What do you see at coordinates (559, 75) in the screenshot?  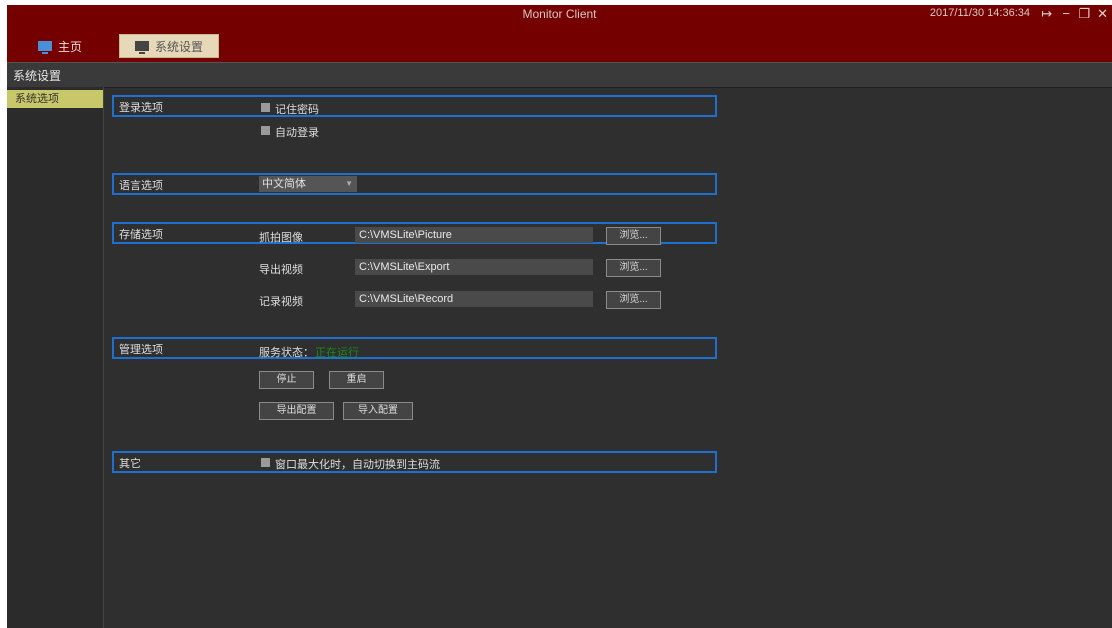 I see `breadcrumb: 系统设置` at bounding box center [559, 75].